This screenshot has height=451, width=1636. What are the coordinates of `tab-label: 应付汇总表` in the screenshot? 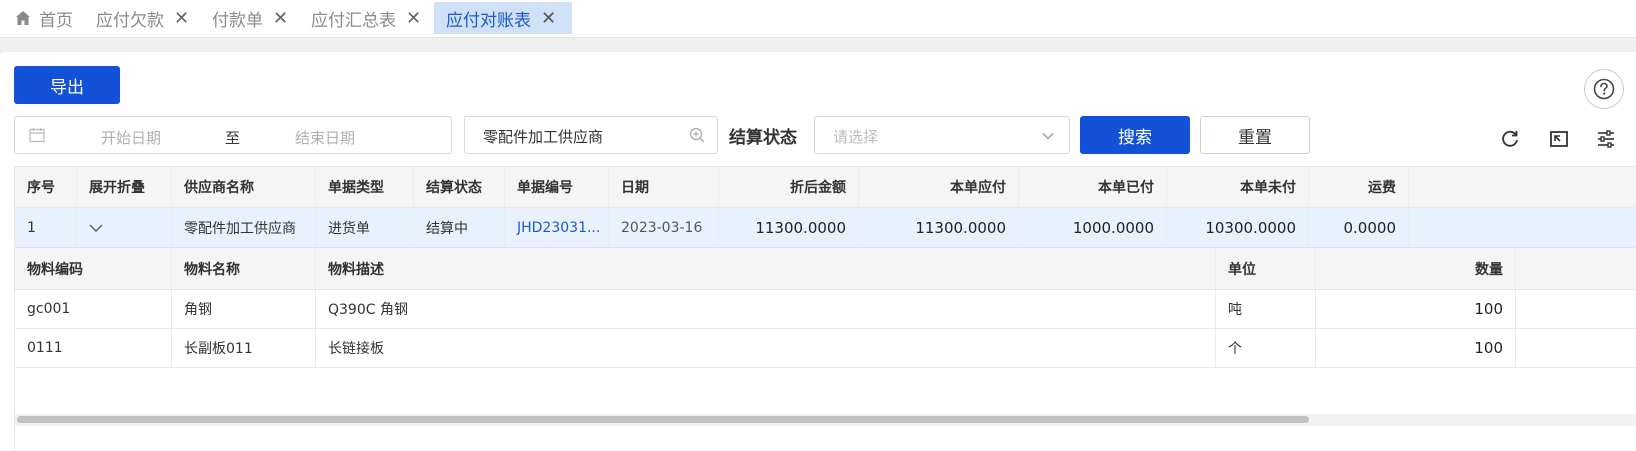 It's located at (353, 20).